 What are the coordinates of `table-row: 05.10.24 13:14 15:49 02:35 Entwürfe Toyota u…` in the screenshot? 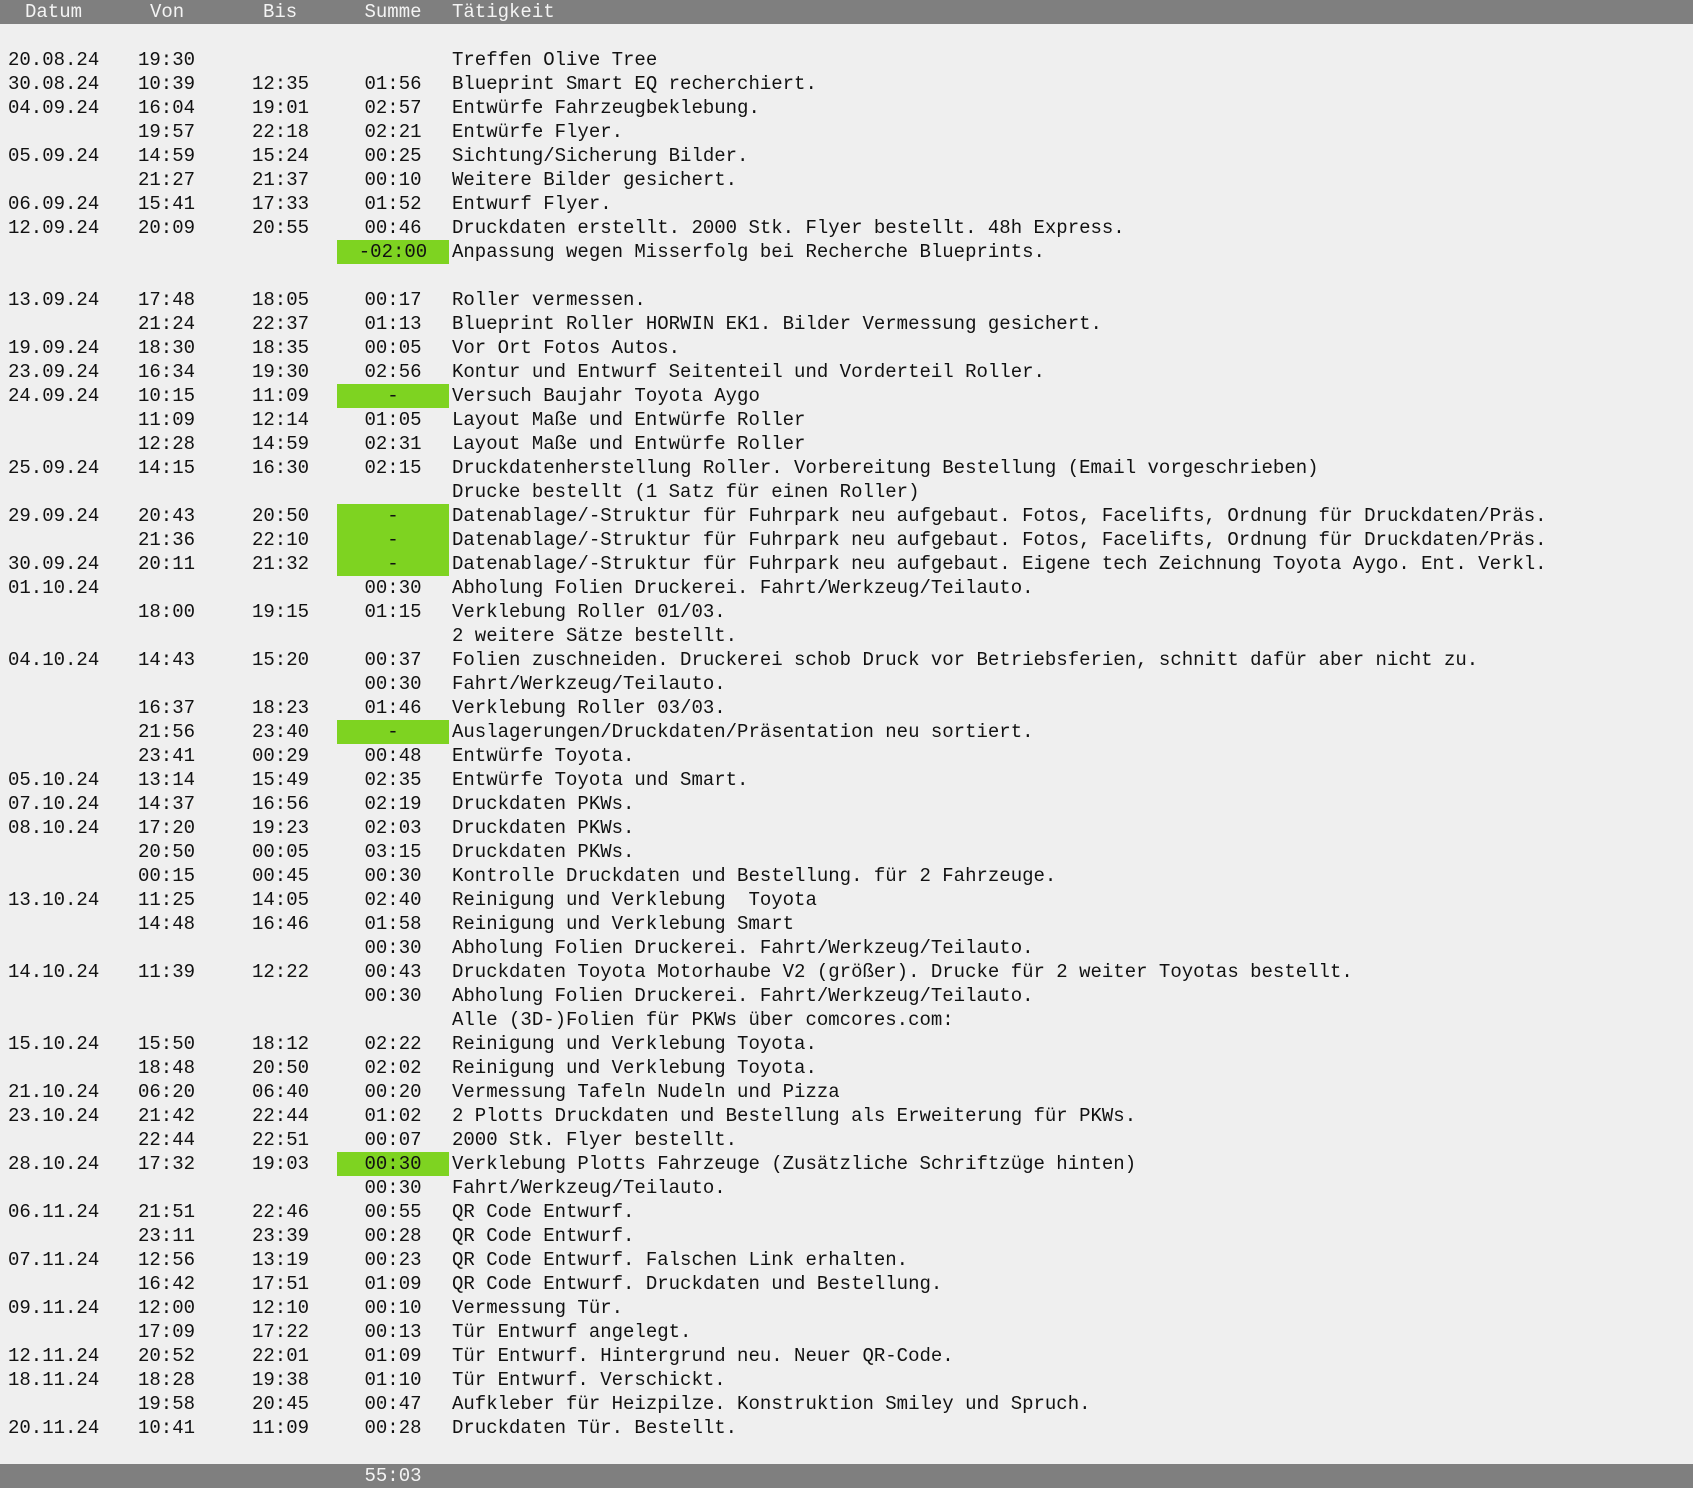 It's located at (846, 780).